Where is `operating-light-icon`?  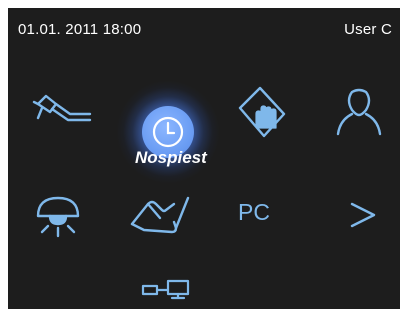
operating-light-icon is located at coordinates (58, 217).